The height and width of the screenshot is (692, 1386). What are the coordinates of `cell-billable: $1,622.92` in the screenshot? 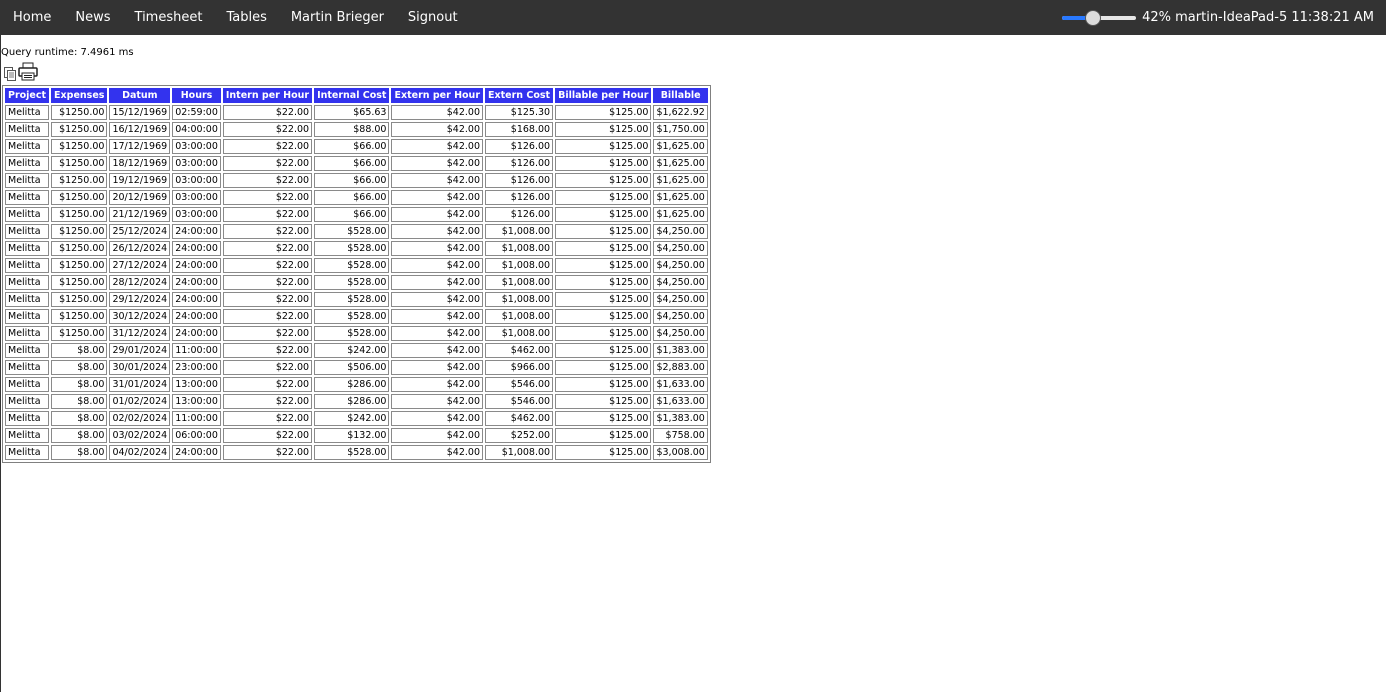 It's located at (680, 112).